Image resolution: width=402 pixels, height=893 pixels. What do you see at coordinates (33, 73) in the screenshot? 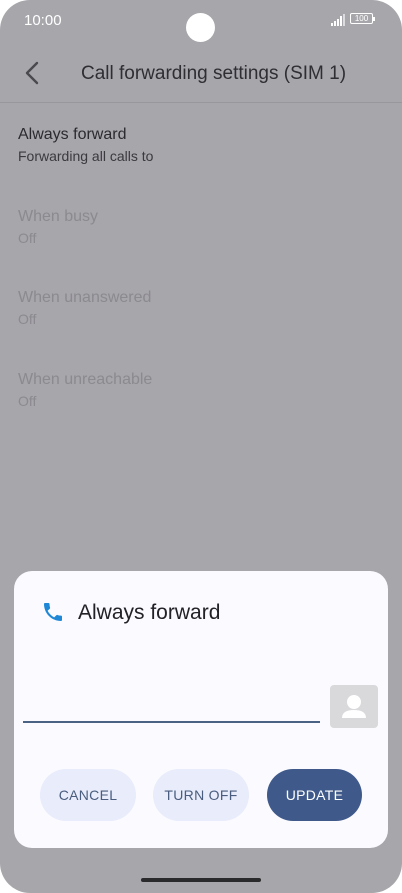
I see `back-arrow-icon` at bounding box center [33, 73].